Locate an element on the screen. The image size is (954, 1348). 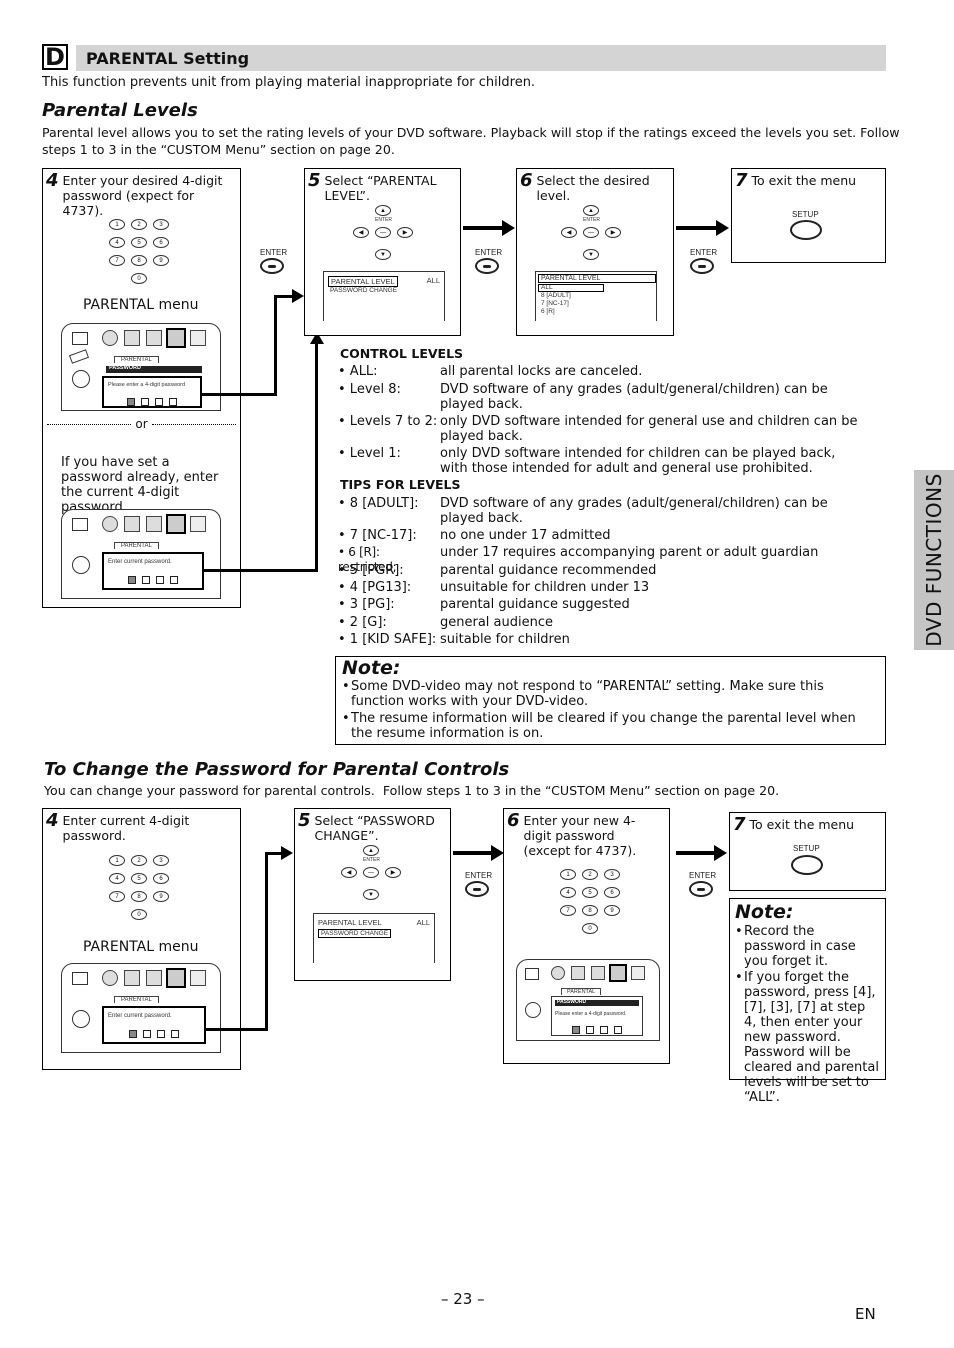
dpad-icon is located at coordinates (533, 1010).